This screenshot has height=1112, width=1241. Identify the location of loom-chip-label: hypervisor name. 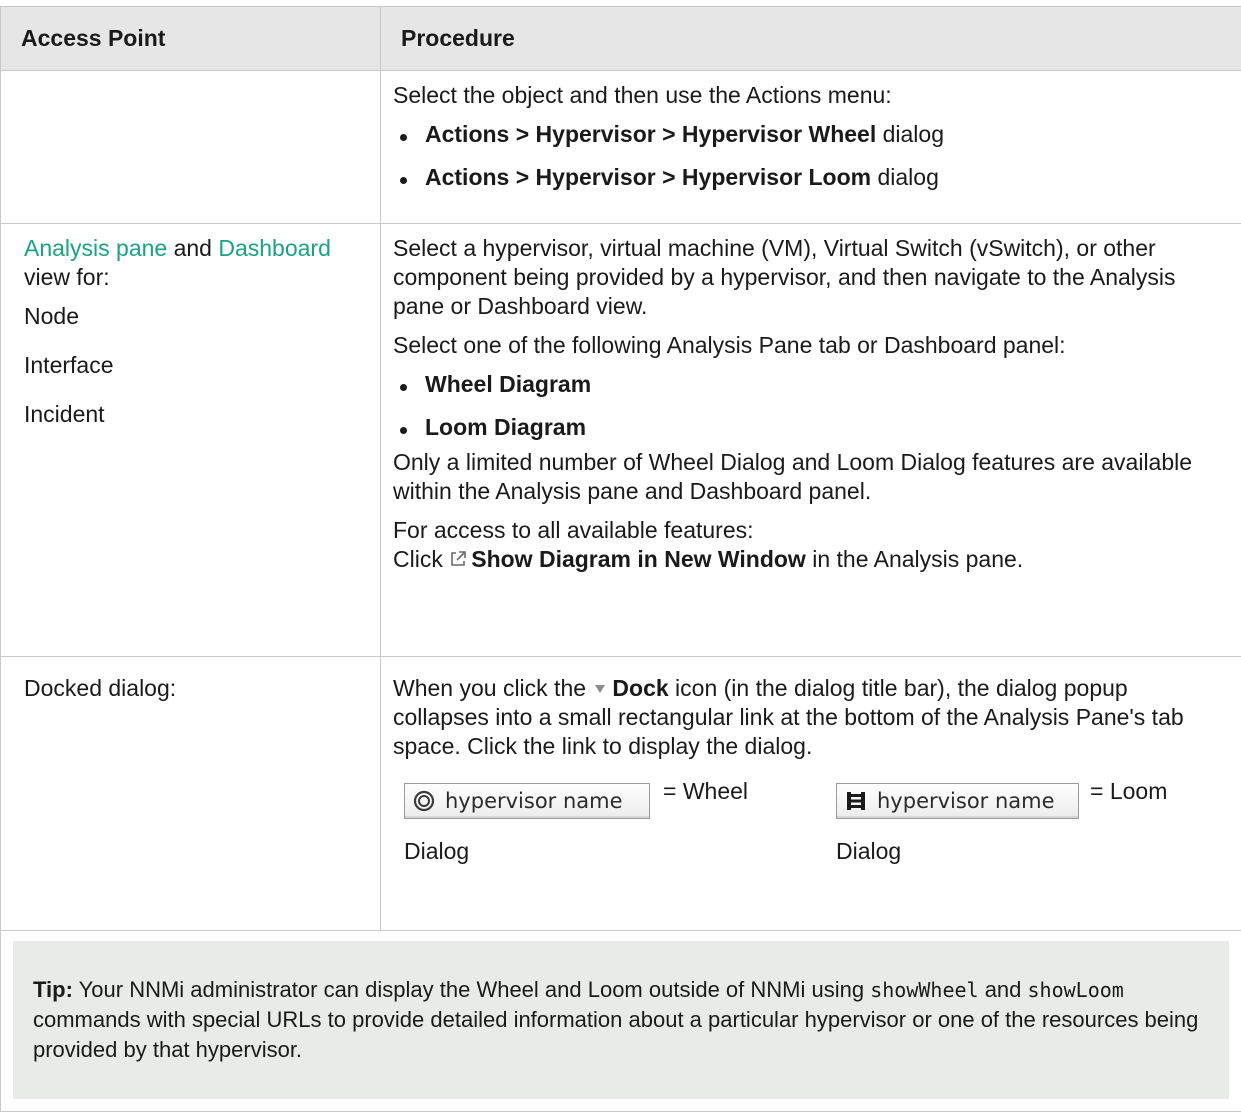
(966, 801).